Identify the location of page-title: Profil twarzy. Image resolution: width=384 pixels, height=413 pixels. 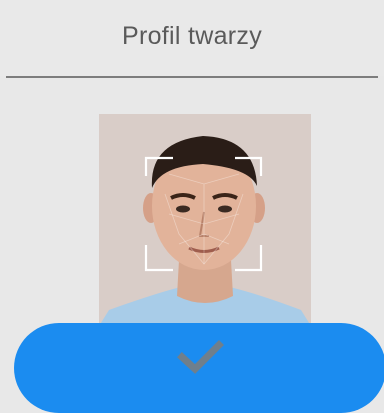
(192, 35).